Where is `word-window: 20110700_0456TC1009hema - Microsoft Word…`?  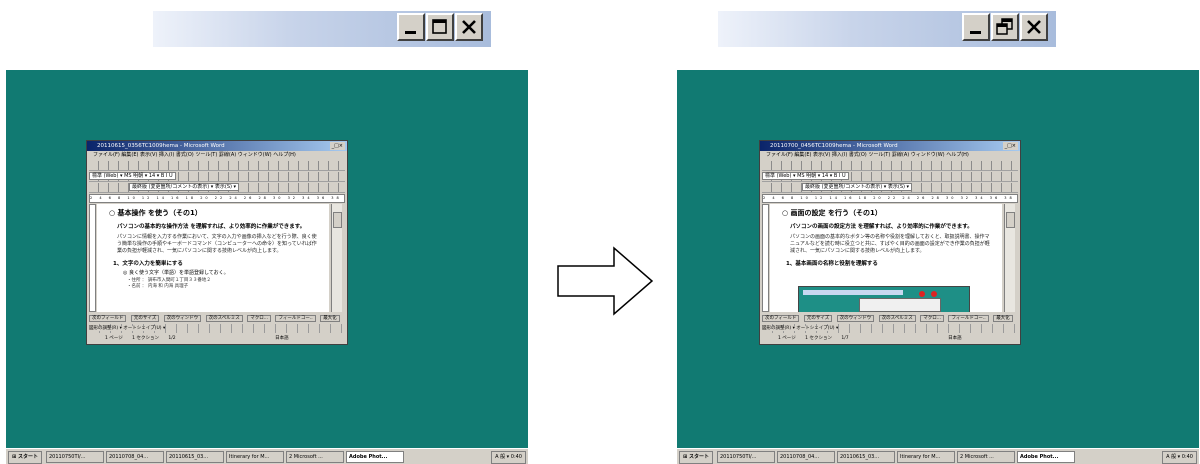
word-window: 20110700_0456TC1009hema - Microsoft Word… is located at coordinates (890, 242).